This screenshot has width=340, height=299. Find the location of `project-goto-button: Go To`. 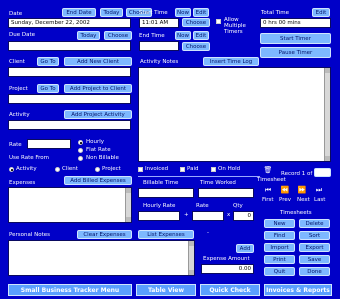

project-goto-button: Go To is located at coordinates (48, 88).